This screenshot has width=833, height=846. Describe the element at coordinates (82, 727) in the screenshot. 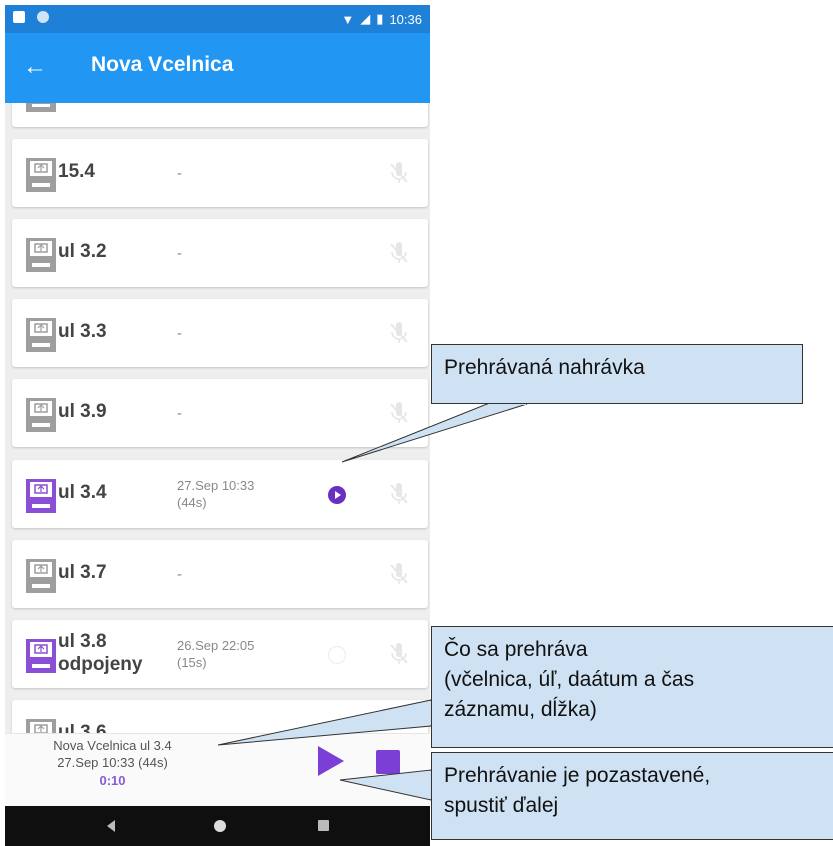

I see `hive-name: ul 3.6` at that location.